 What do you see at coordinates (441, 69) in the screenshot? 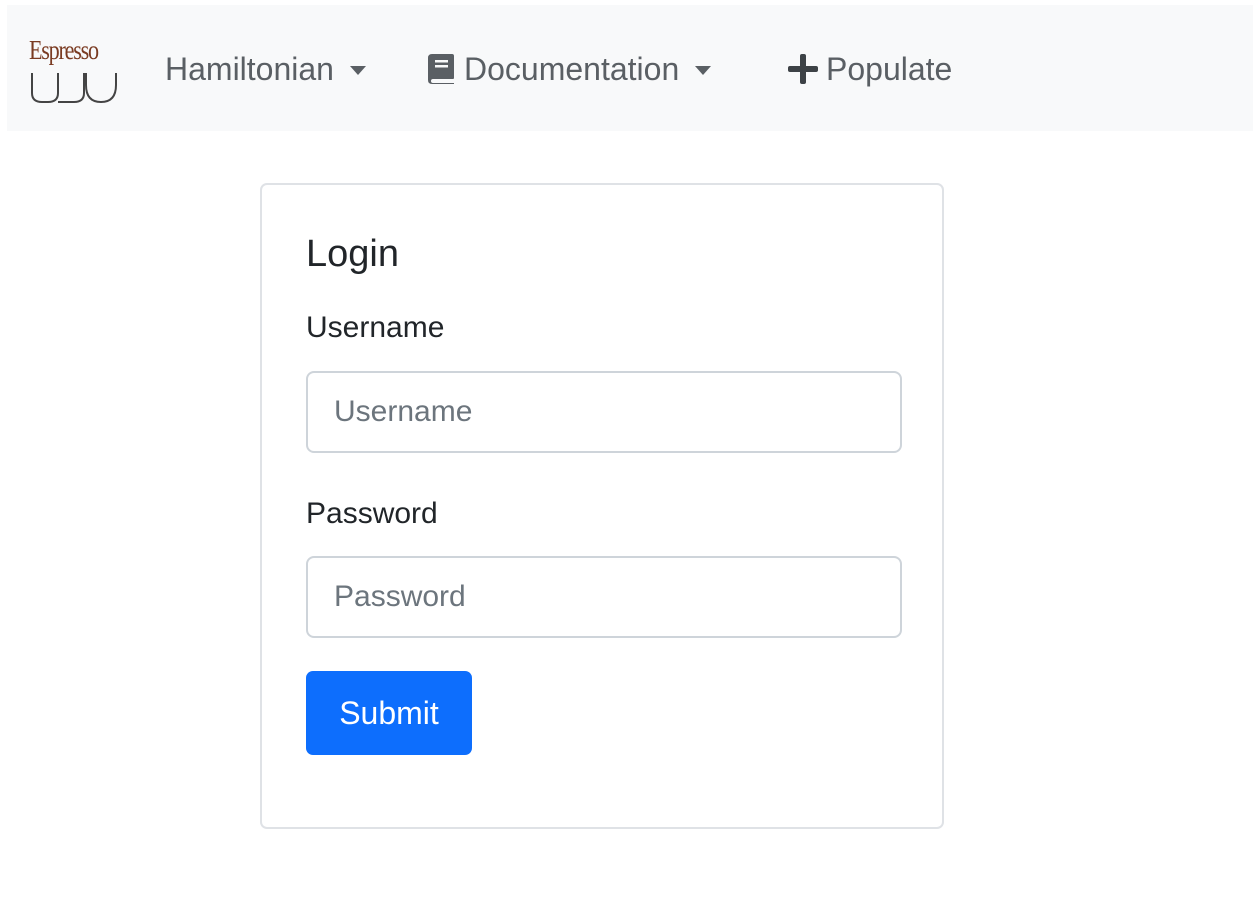
I see `book-icon` at bounding box center [441, 69].